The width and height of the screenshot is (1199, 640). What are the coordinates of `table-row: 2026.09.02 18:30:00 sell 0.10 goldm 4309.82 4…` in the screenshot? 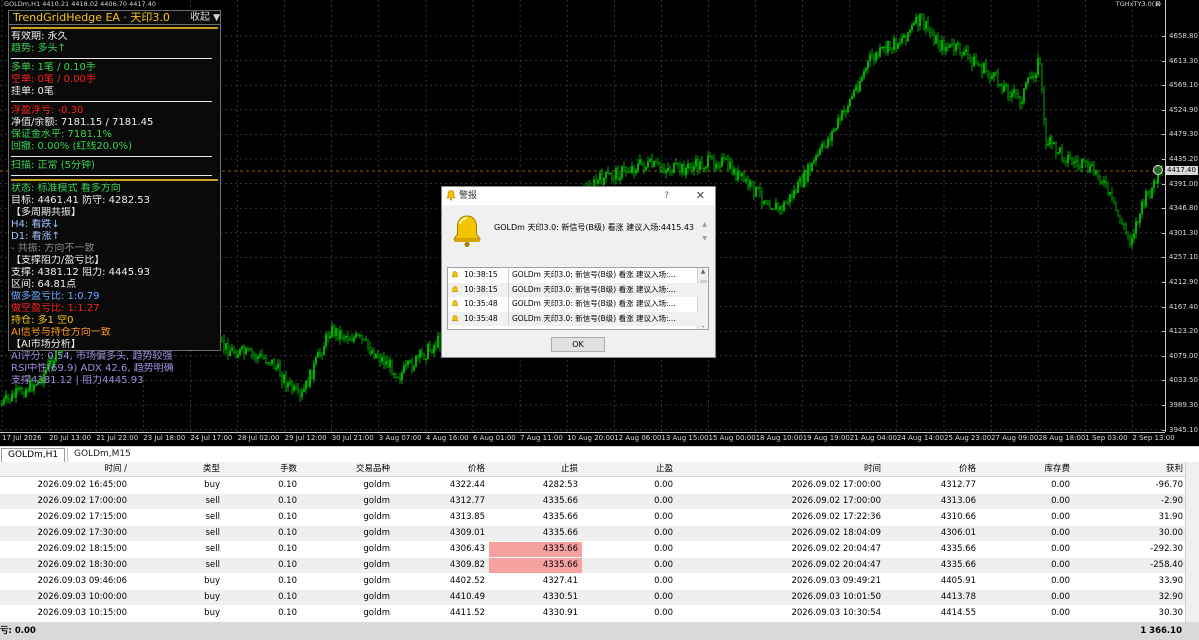 It's located at (599, 565).